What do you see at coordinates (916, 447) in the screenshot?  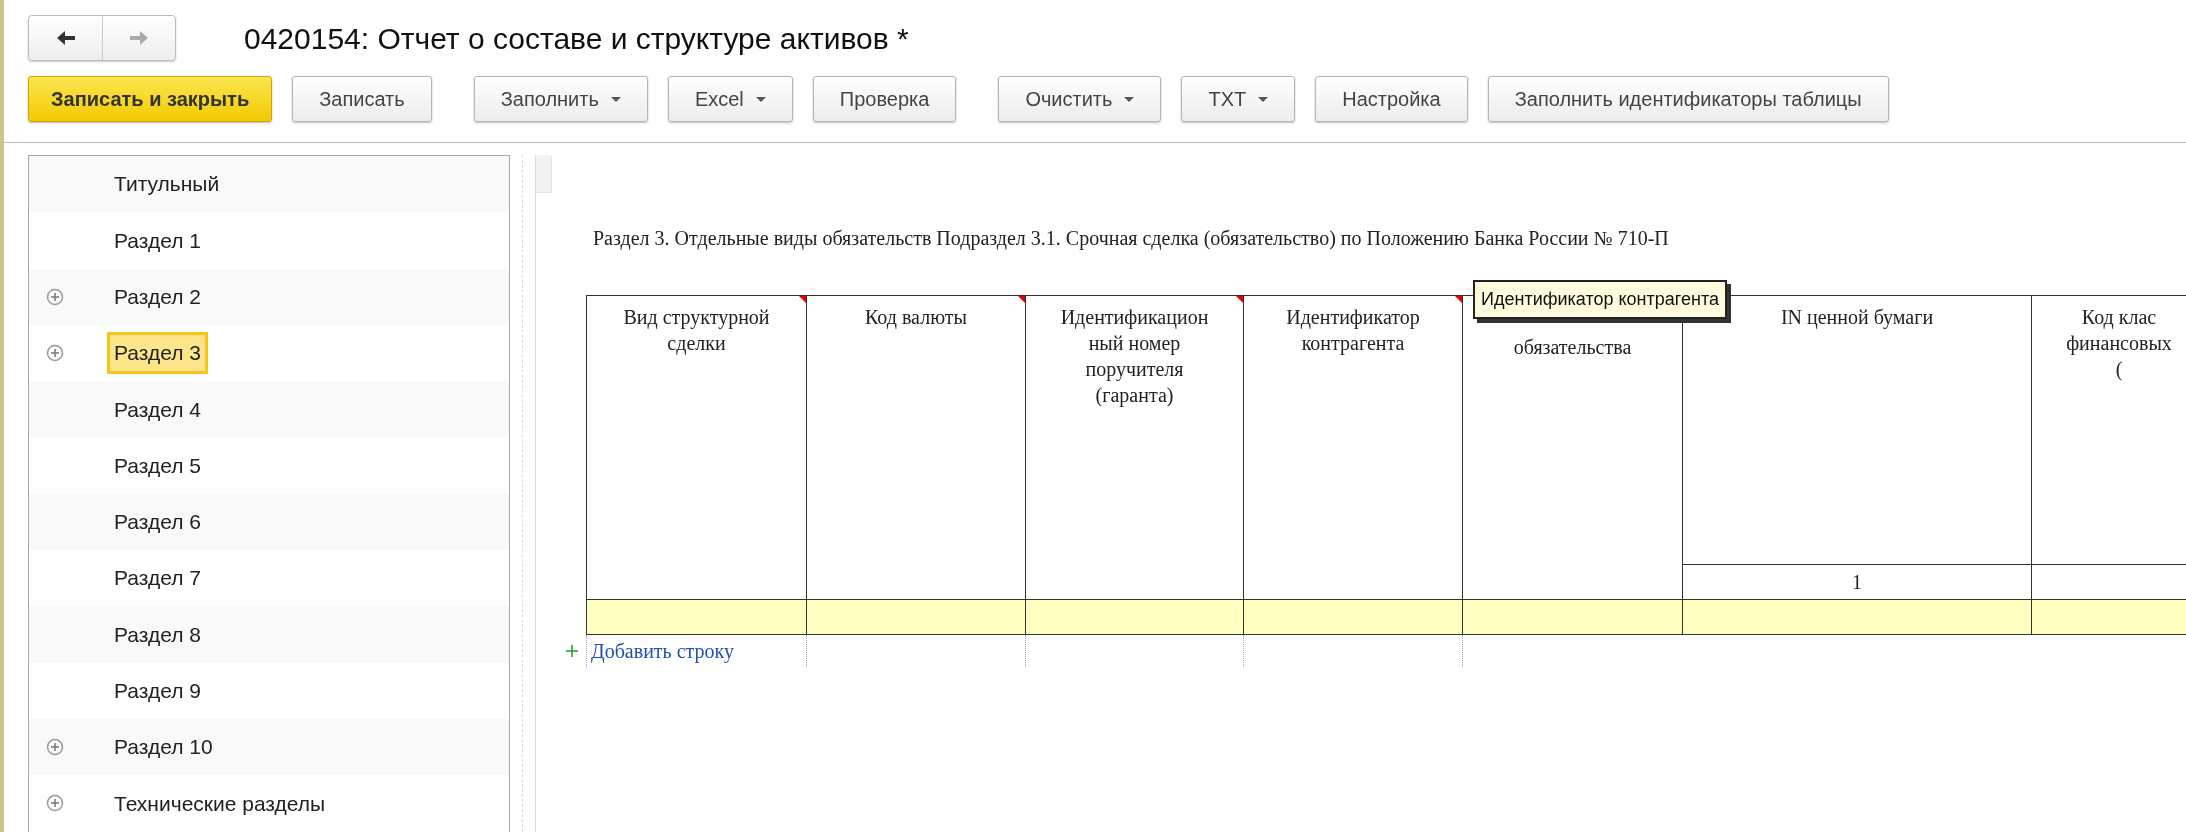 I see `column-header: Код валюты` at bounding box center [916, 447].